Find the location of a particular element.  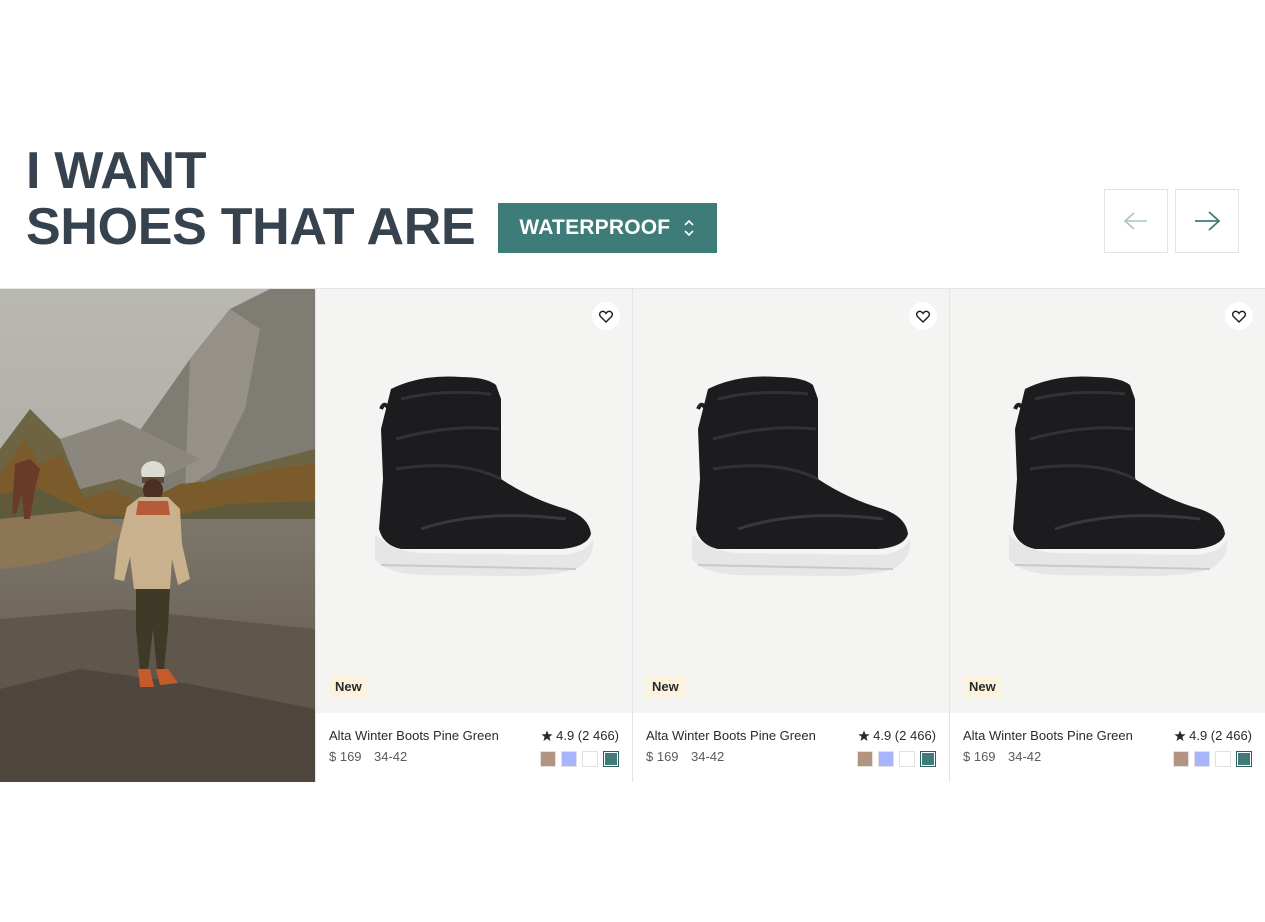

arrow-right-icon is located at coordinates (1208, 221).